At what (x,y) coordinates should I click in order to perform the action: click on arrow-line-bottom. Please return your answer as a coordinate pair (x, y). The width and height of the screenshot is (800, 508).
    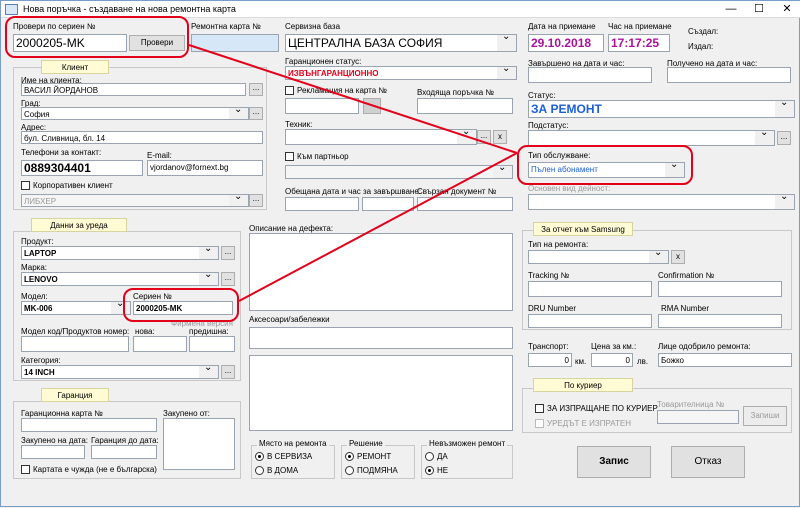
    Looking at the image, I should click on (378, 227).